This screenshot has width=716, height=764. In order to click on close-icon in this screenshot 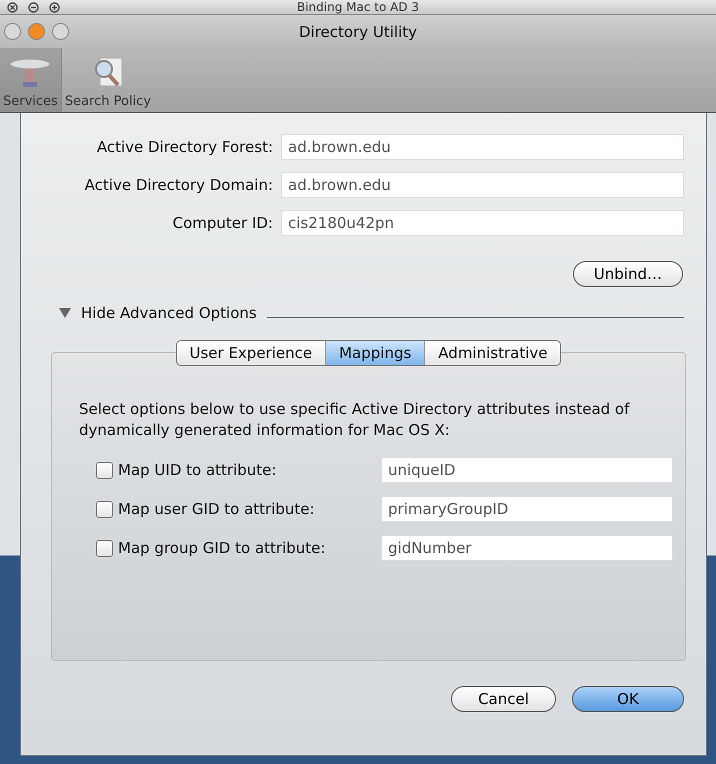, I will do `click(12, 7)`.